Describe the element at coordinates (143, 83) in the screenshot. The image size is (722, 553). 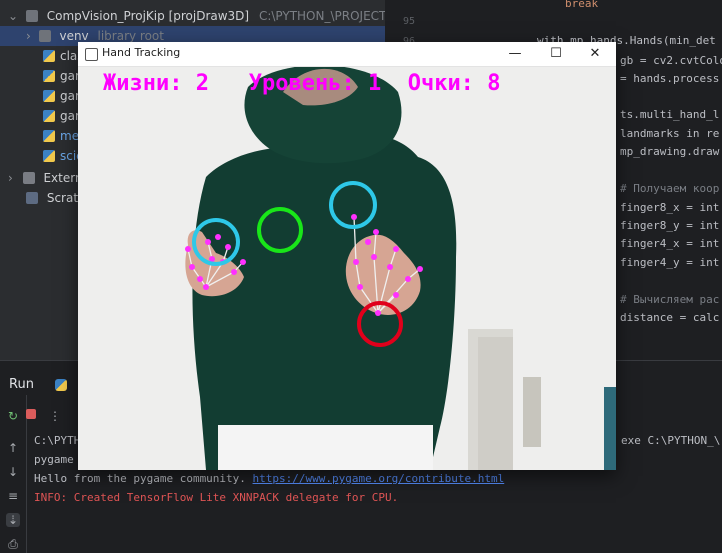
I see `lives-label: Жизни:` at that location.